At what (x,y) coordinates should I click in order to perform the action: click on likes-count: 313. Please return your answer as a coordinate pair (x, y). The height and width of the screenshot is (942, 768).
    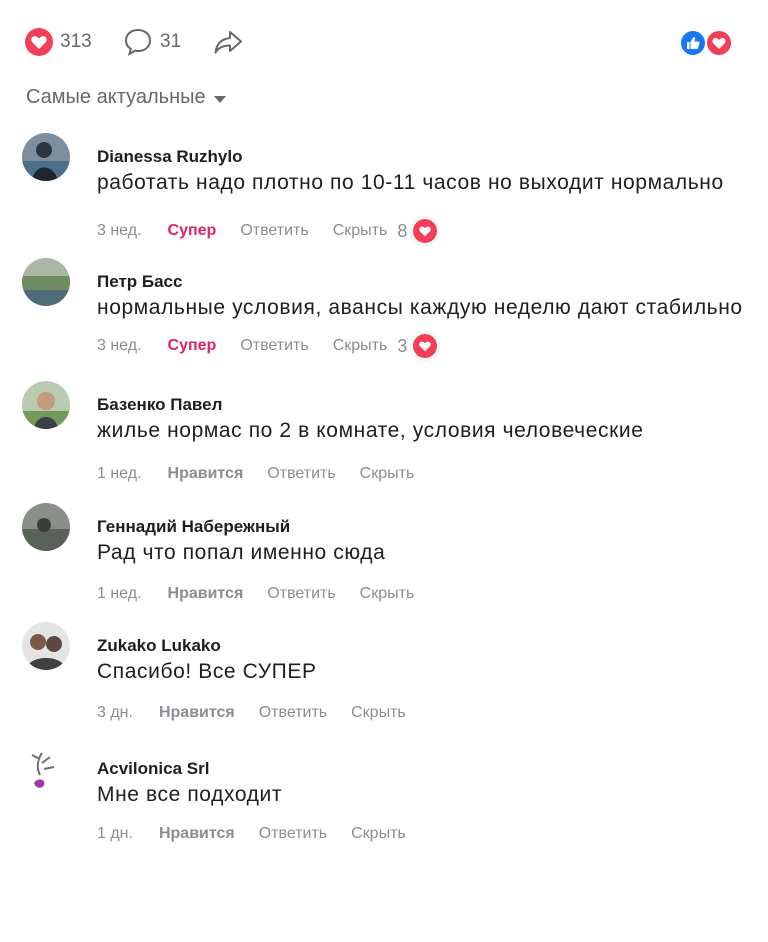
    Looking at the image, I should click on (76, 41).